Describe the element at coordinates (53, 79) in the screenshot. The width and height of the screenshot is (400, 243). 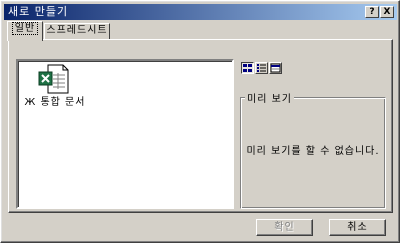
I see `excel-workbook-icon` at that location.